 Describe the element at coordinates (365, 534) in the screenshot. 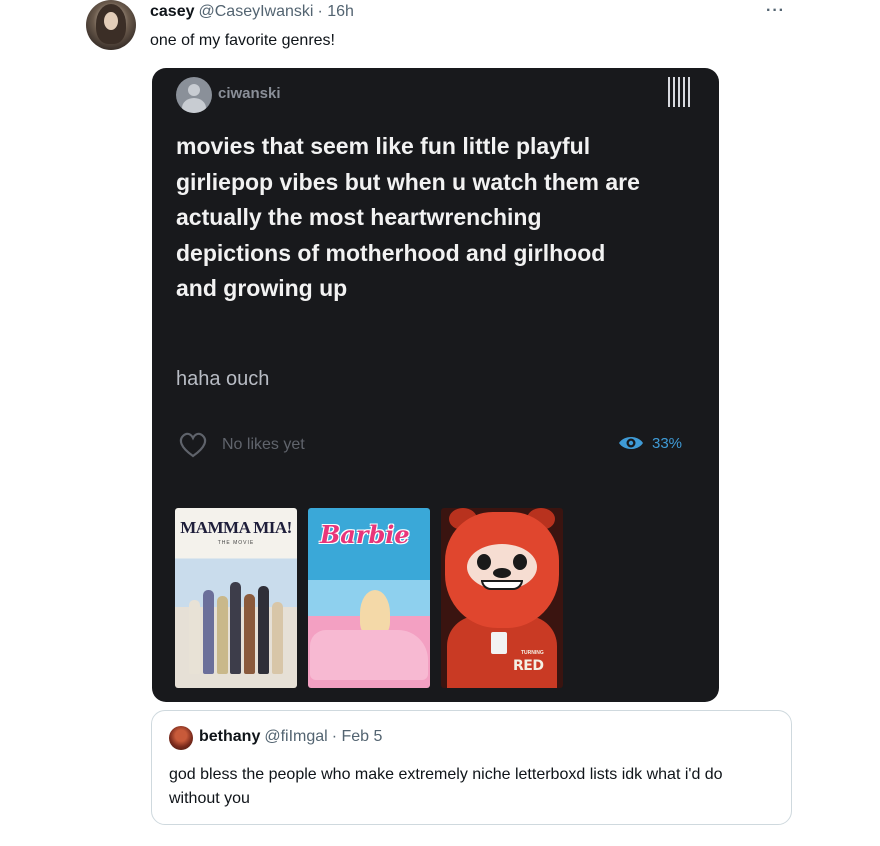

I see `poster-title: Barbie` at that location.